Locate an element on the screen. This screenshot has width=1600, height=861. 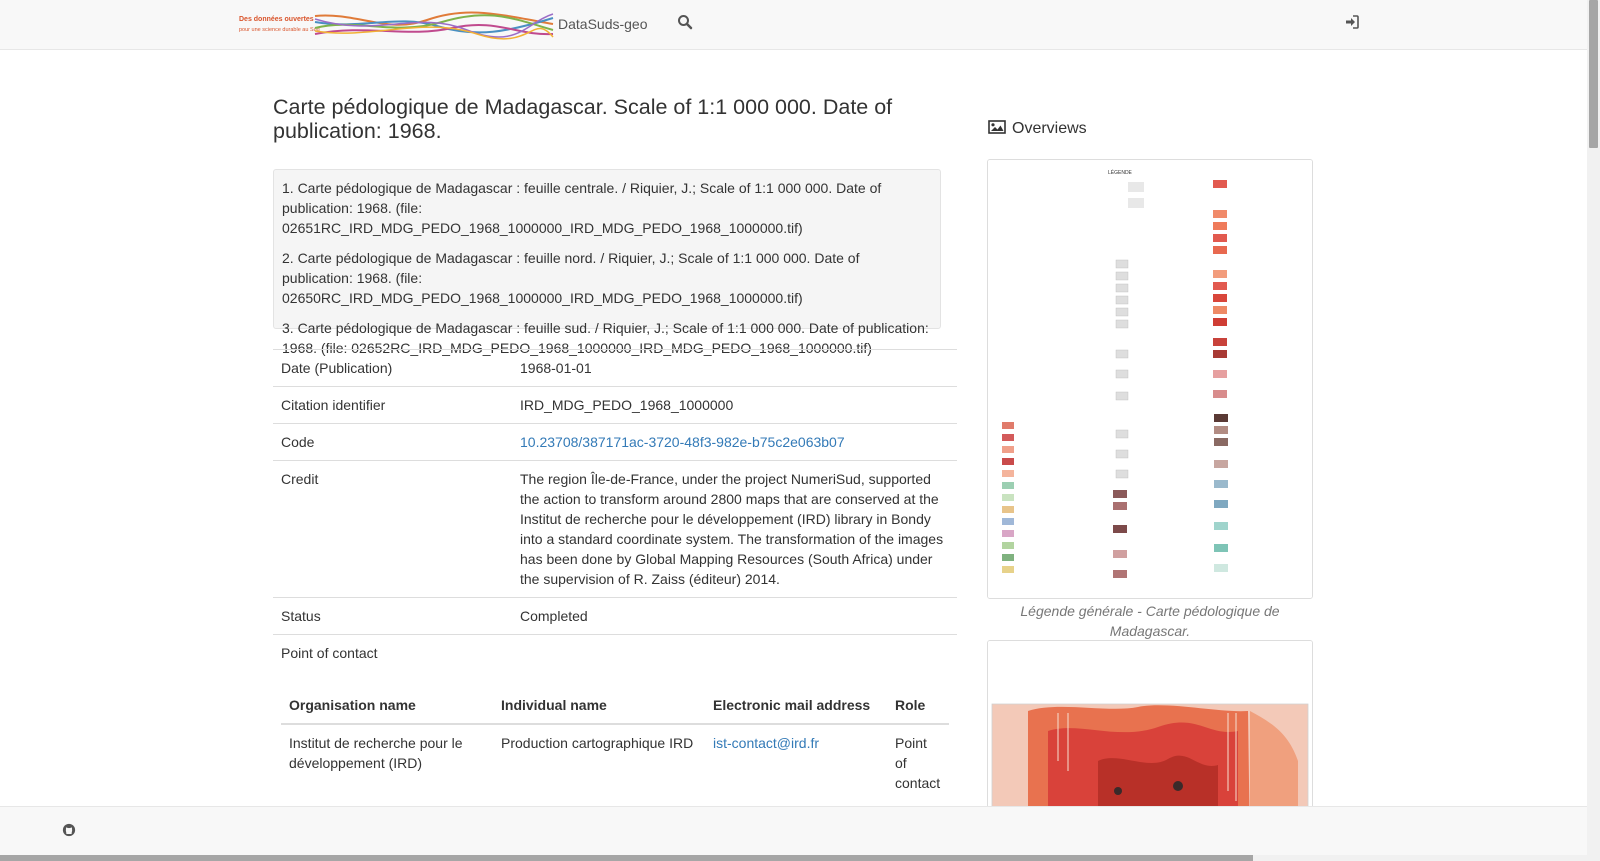
column-header: Organisation name is located at coordinates (387, 706).